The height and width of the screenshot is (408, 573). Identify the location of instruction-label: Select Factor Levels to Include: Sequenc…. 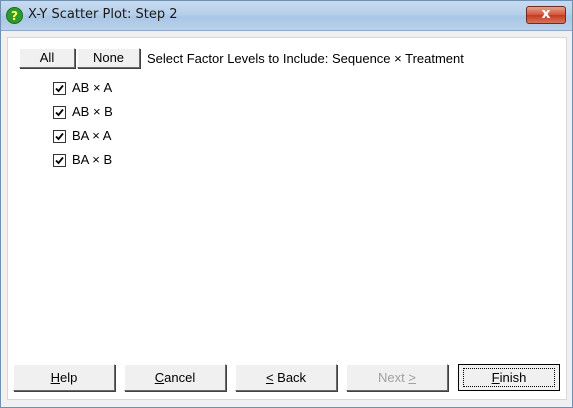
(305, 58).